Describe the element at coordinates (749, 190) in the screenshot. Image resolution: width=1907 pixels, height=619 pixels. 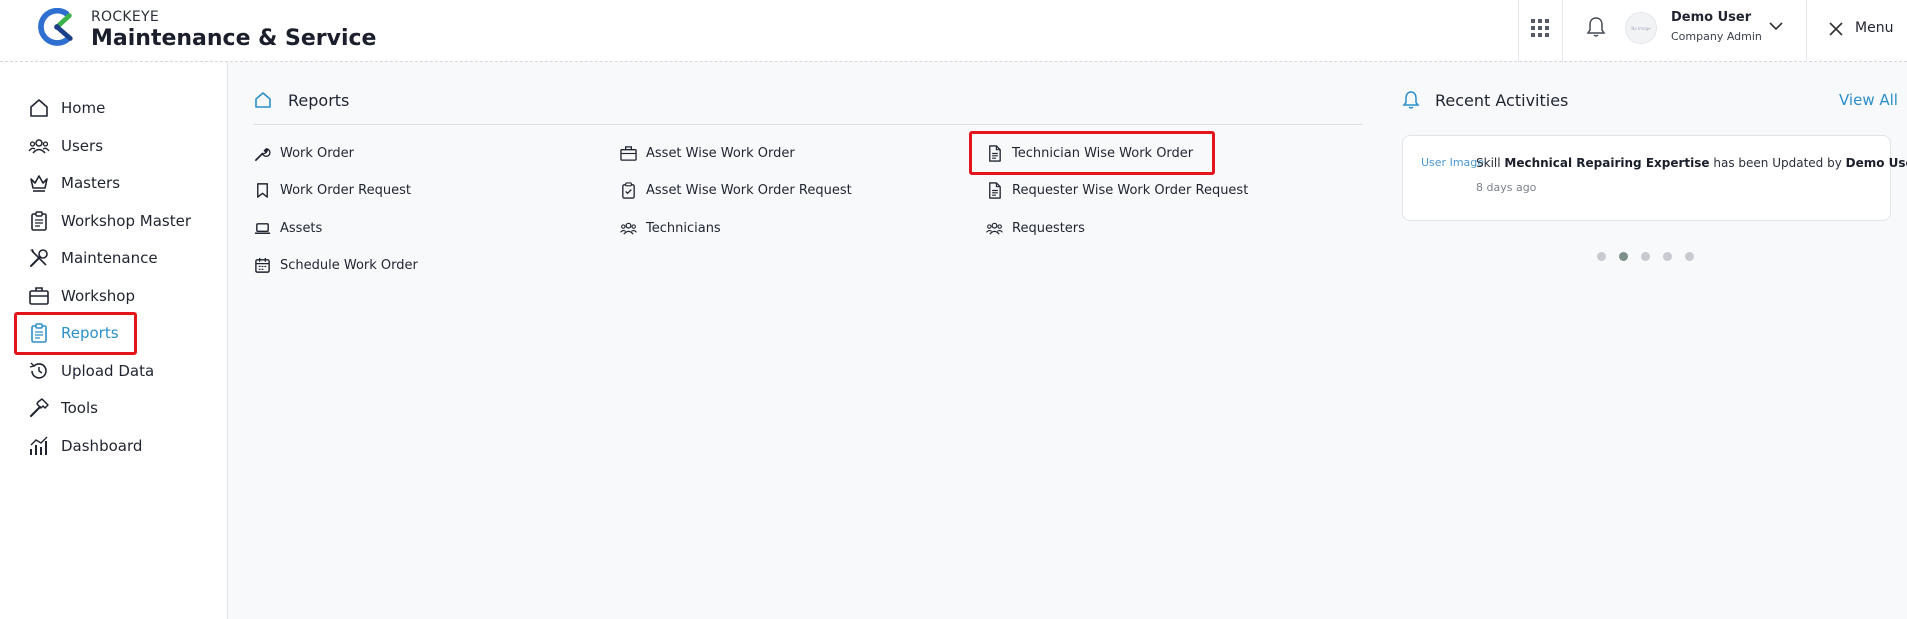
I see `report-link-label: Asset Wise Work Order Request` at that location.